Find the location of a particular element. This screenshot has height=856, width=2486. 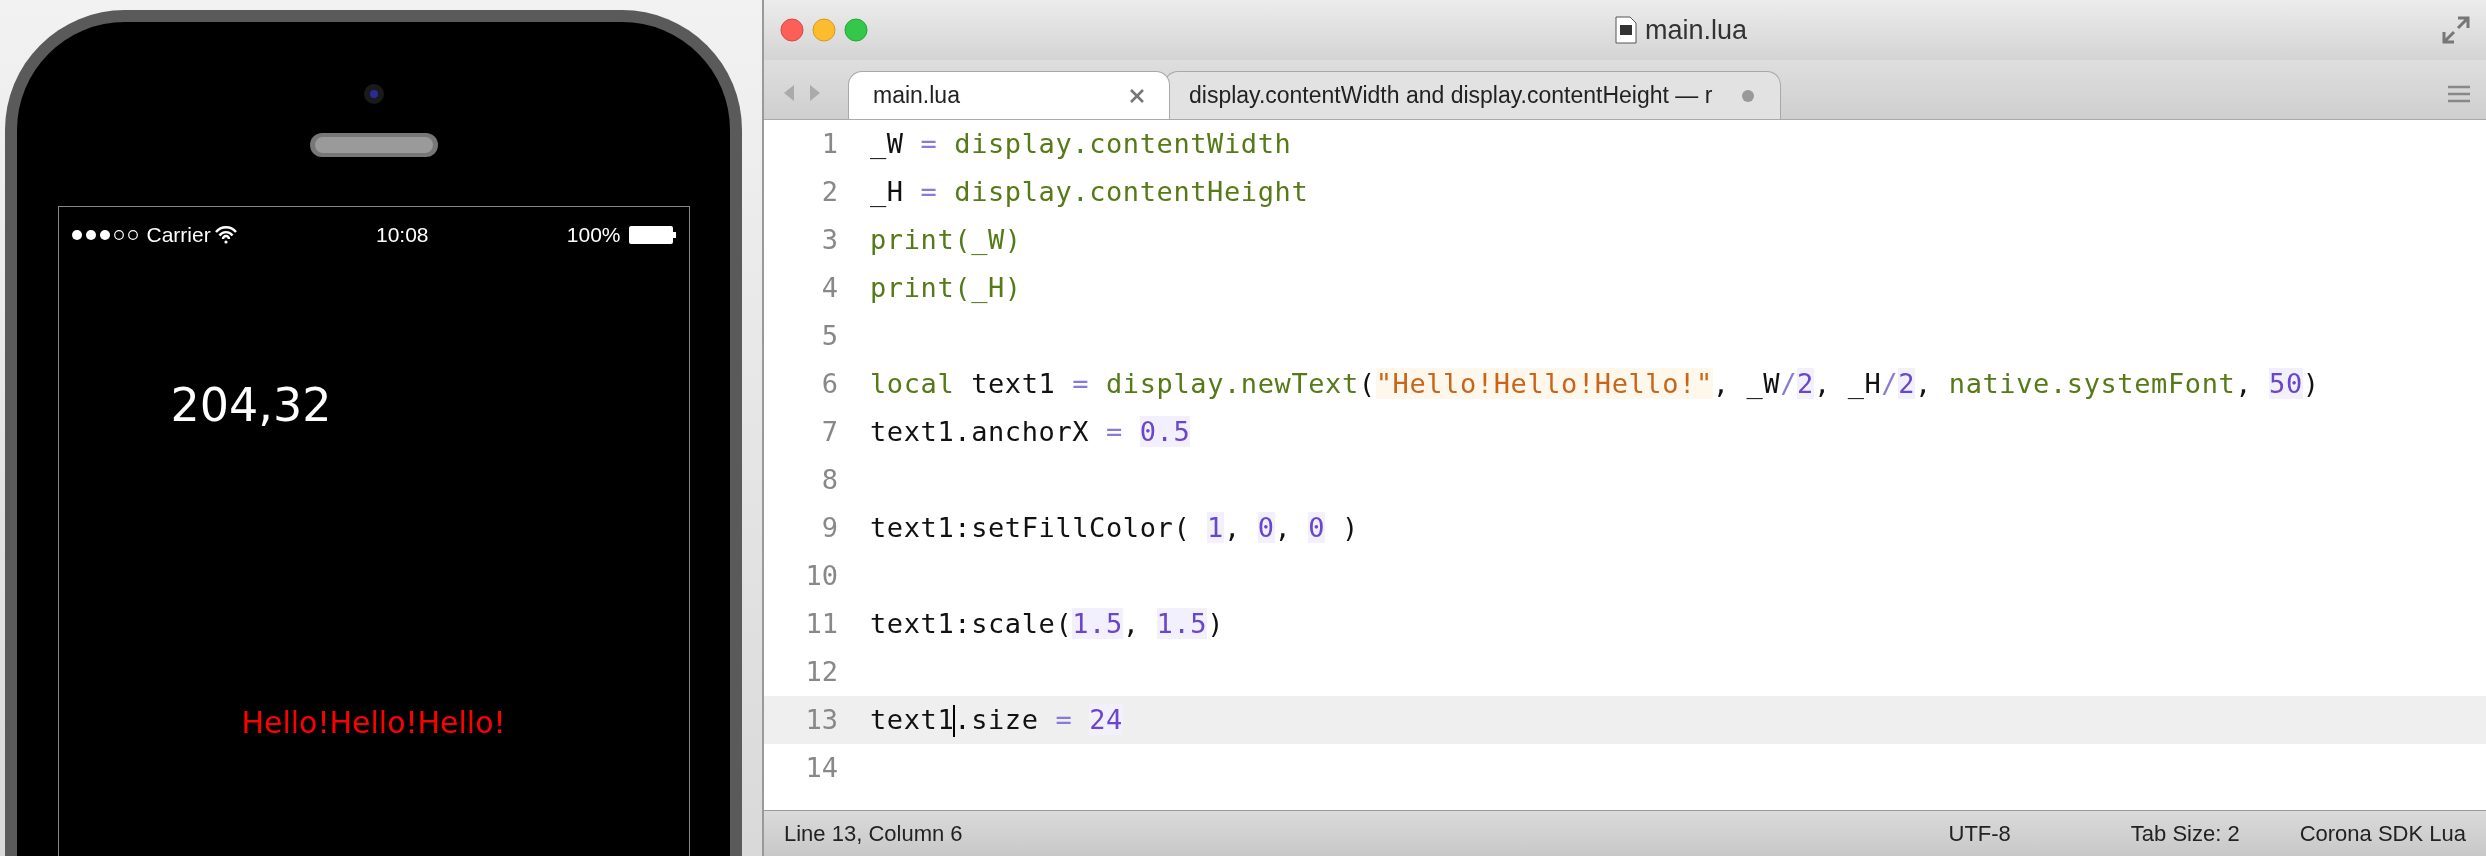

line-number: 6 is located at coordinates (829, 383).